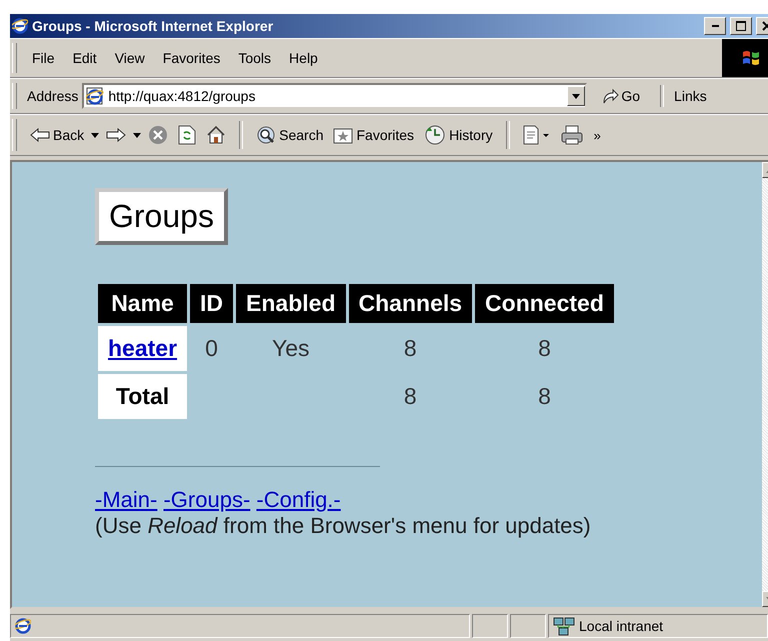  I want to click on go-button: Go, so click(620, 96).